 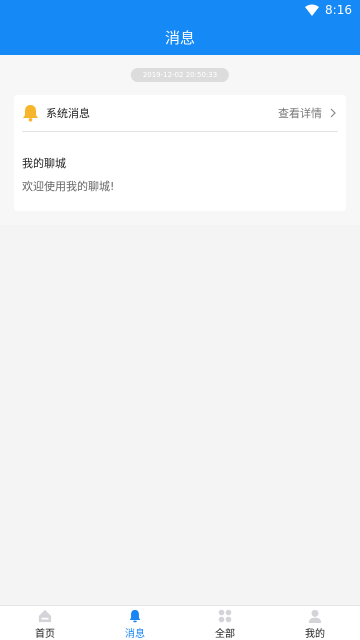 I want to click on bottom-tab-bar: 首页 消息 全部 我的, so click(x=180, y=622).